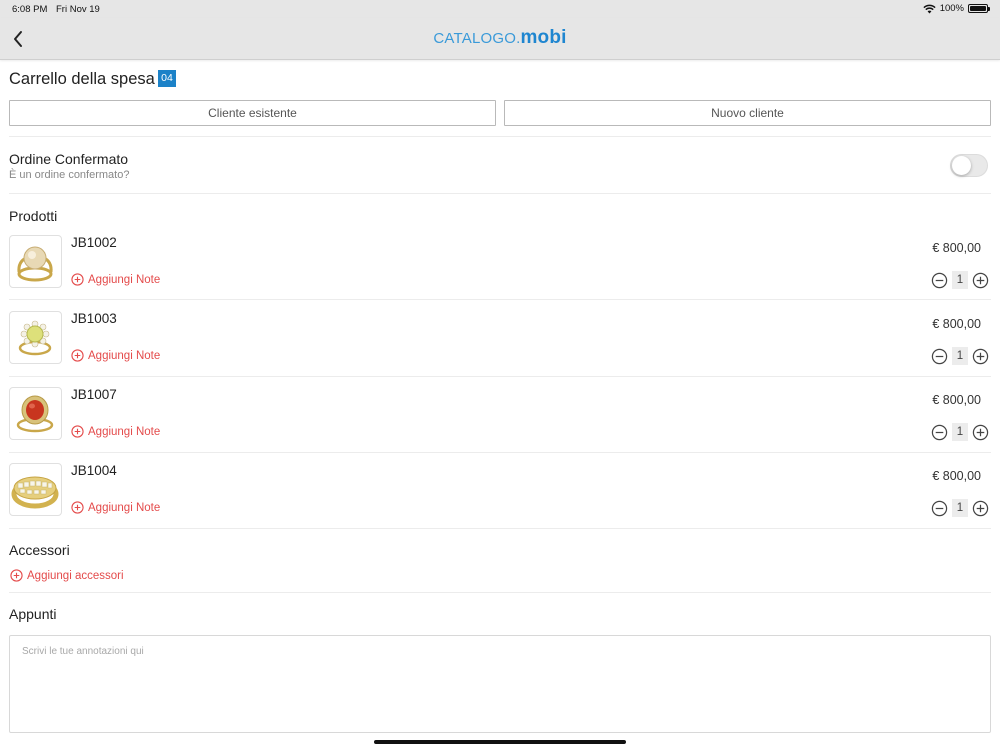 This screenshot has height=750, width=1000. What do you see at coordinates (33, 614) in the screenshot?
I see `notes-section-title: Appunti` at bounding box center [33, 614].